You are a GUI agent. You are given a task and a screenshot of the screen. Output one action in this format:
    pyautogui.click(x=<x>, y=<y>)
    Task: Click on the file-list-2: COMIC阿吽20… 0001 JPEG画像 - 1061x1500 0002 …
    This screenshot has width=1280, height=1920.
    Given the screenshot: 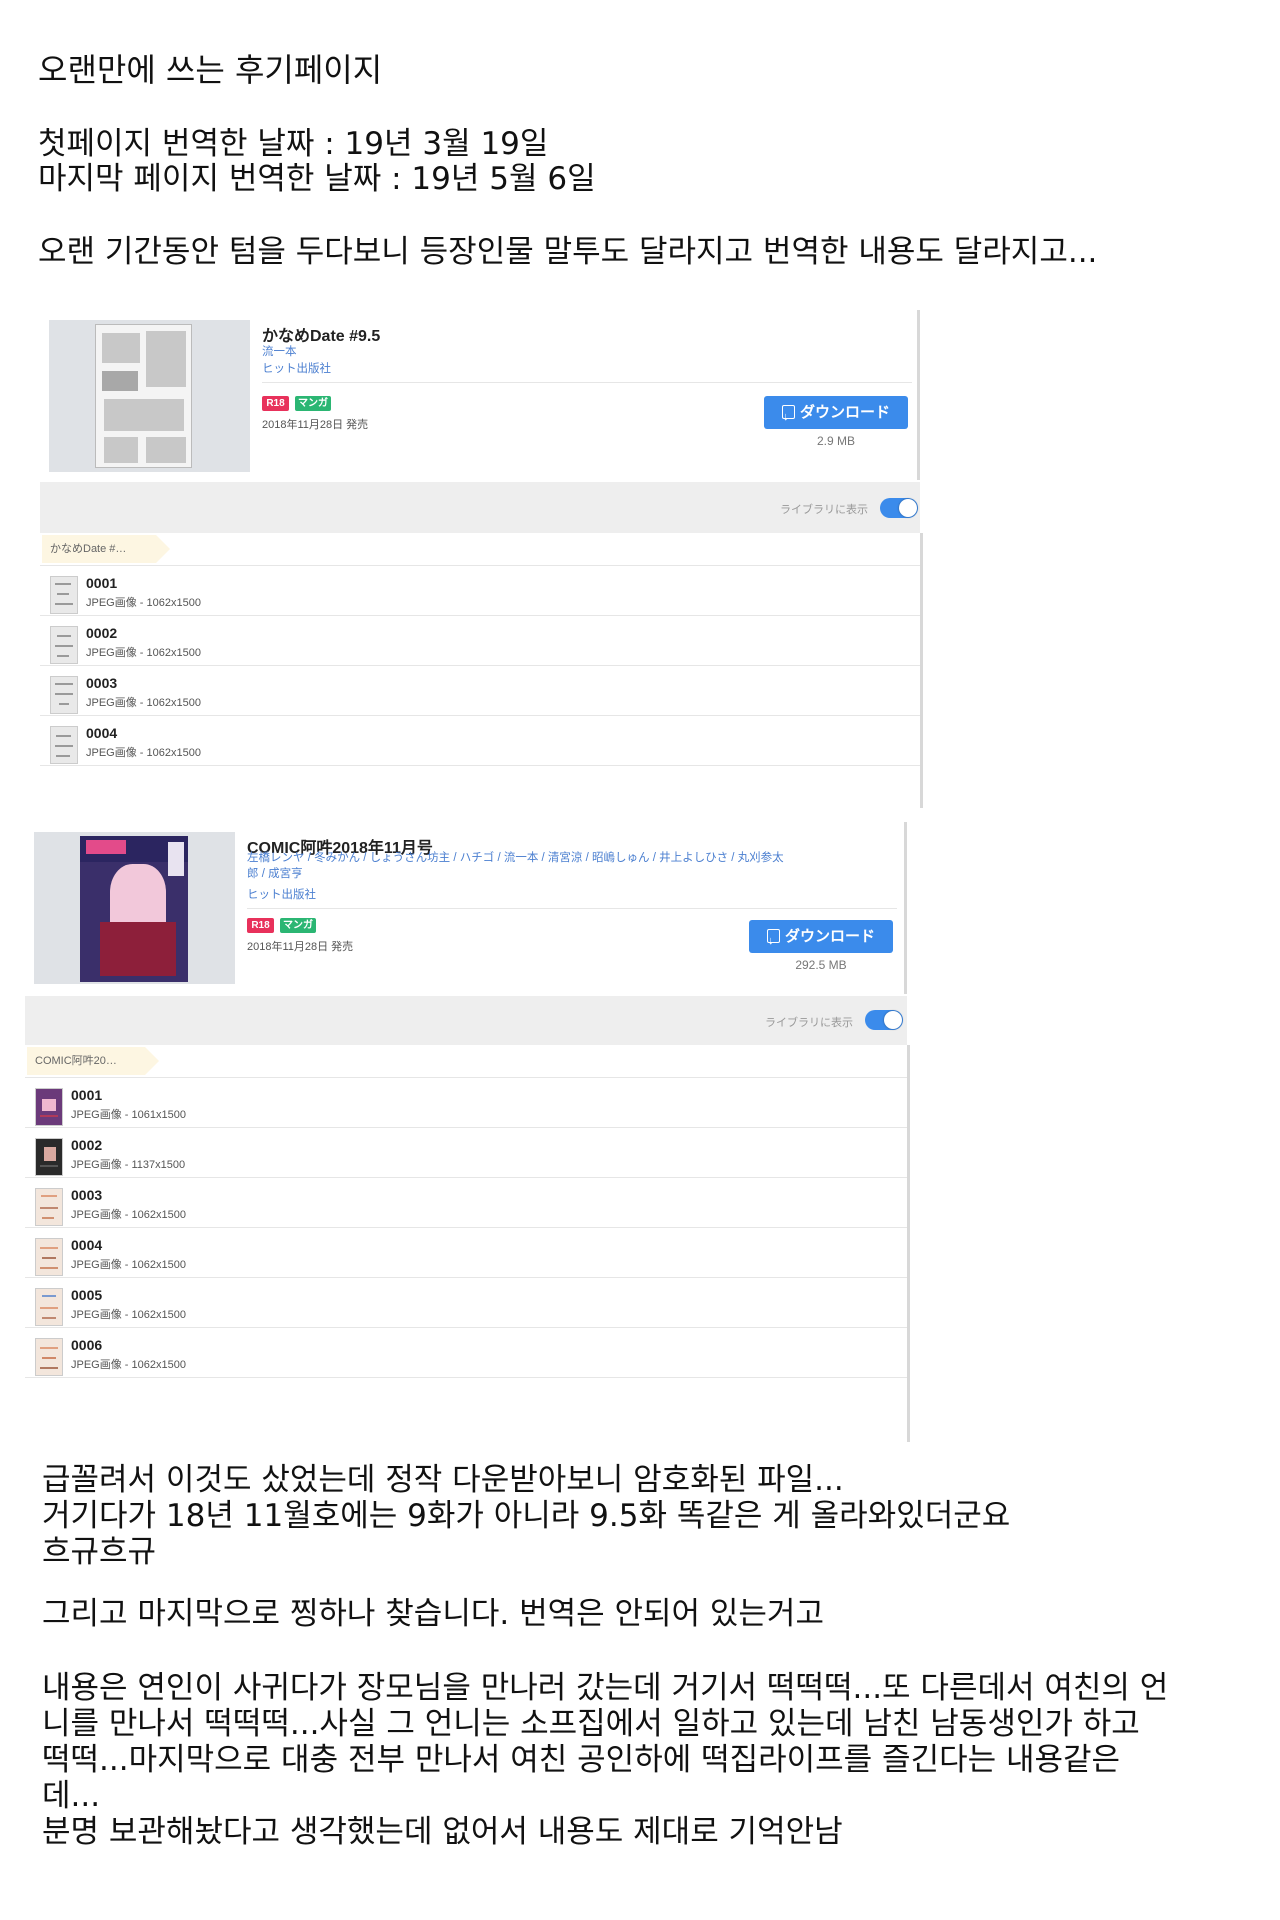 What is the action you would take?
    pyautogui.click(x=467, y=1243)
    